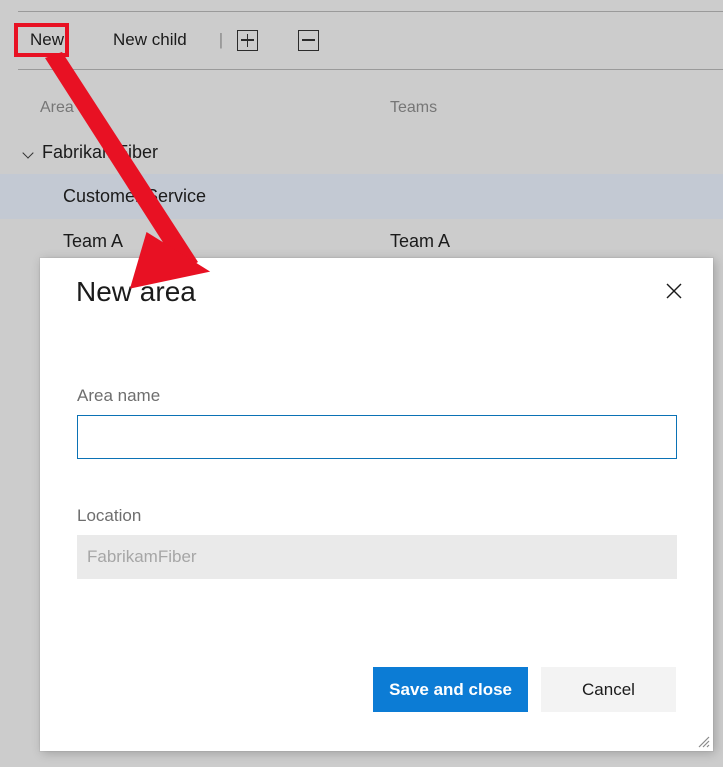  What do you see at coordinates (674, 291) in the screenshot?
I see `close-icon` at bounding box center [674, 291].